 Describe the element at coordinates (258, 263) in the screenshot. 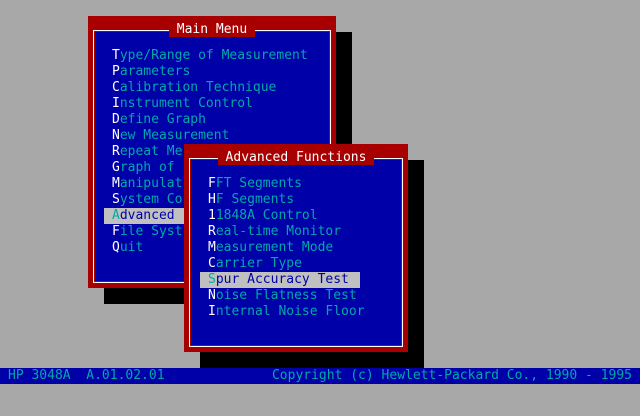

I see `advanced-menu-item-label: arrier Type` at that location.